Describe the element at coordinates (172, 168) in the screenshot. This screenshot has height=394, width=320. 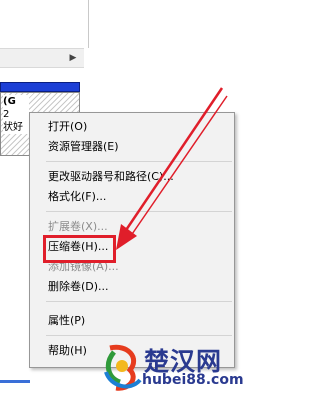
I see `annotation-arrow` at that location.